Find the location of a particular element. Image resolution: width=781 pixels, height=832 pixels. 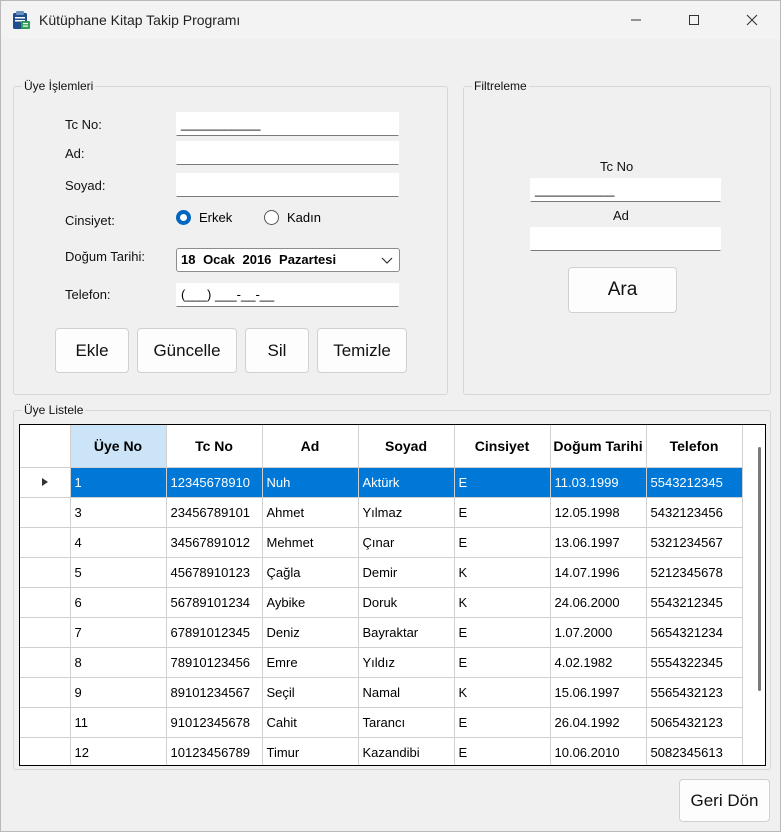

table-cell: 13.06.1997 is located at coordinates (598, 542).